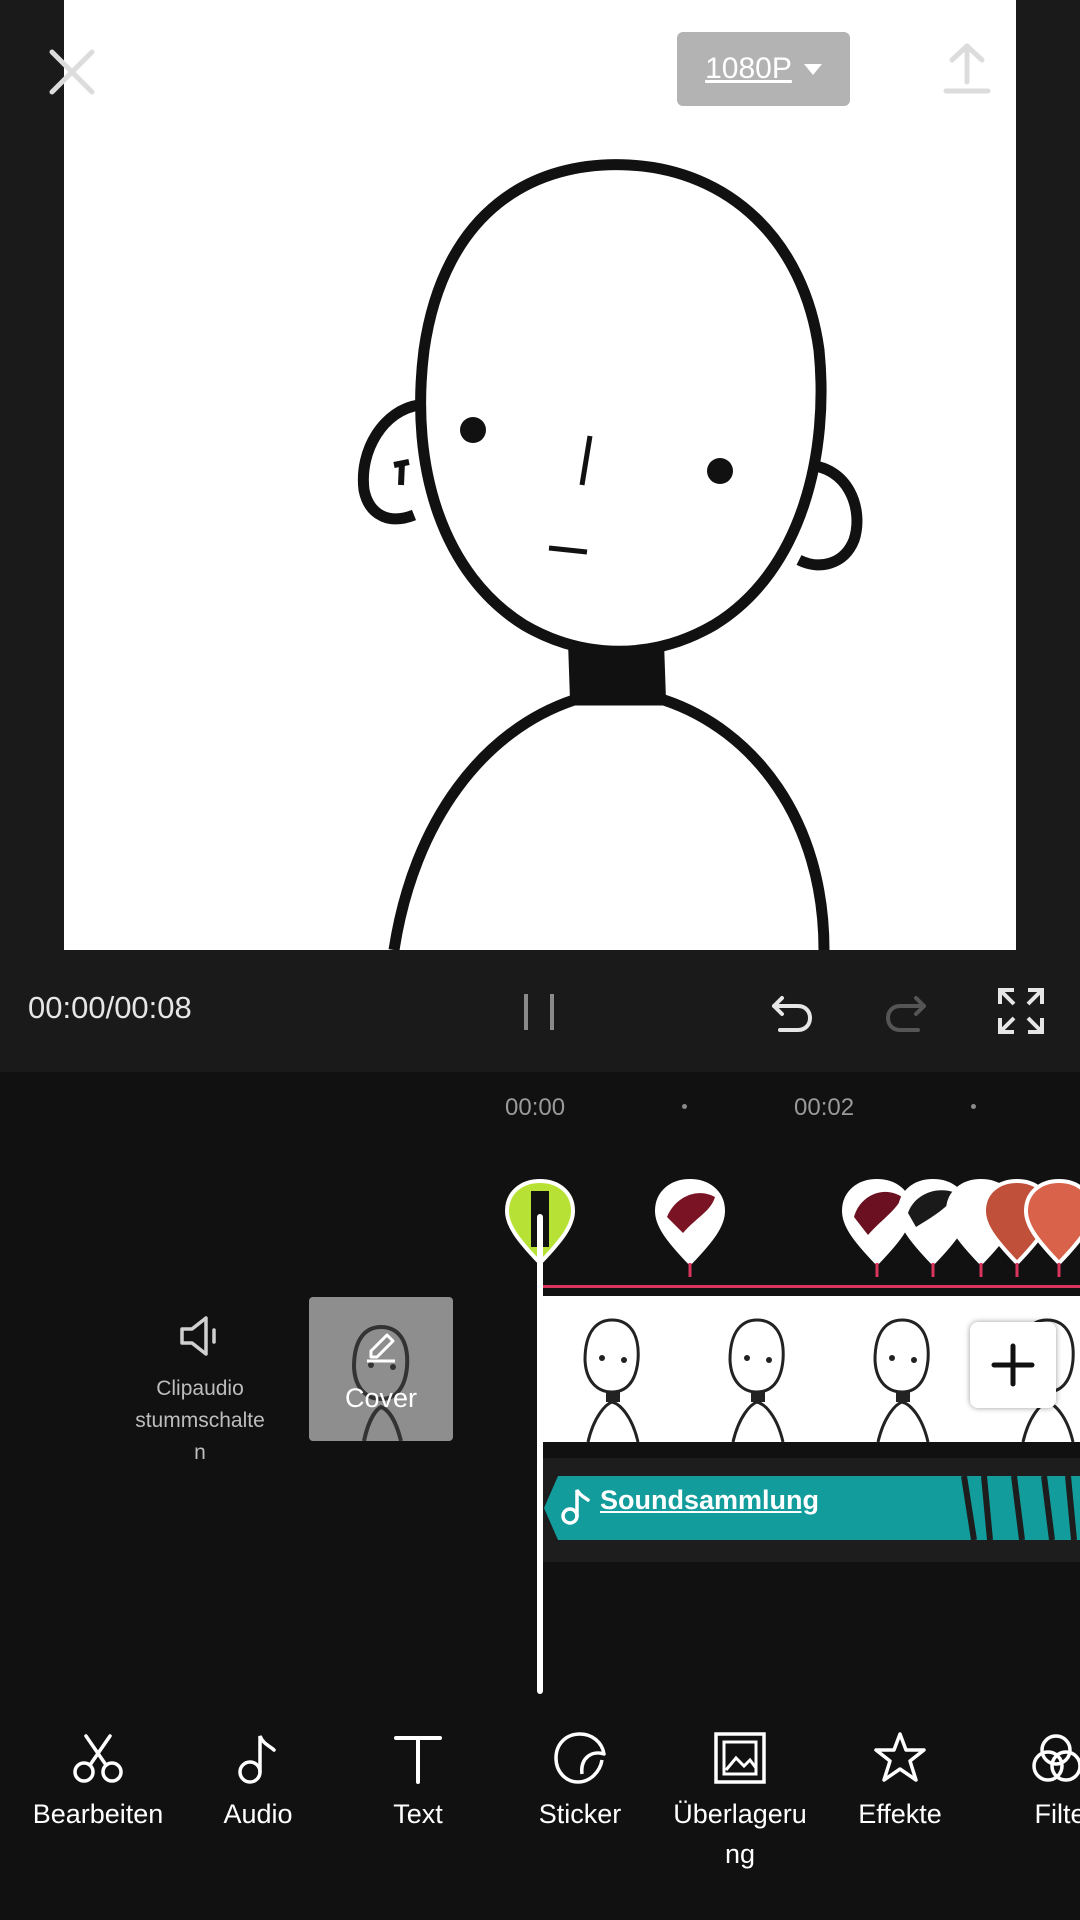  What do you see at coordinates (580, 1758) in the screenshot?
I see `sticker-icon` at bounding box center [580, 1758].